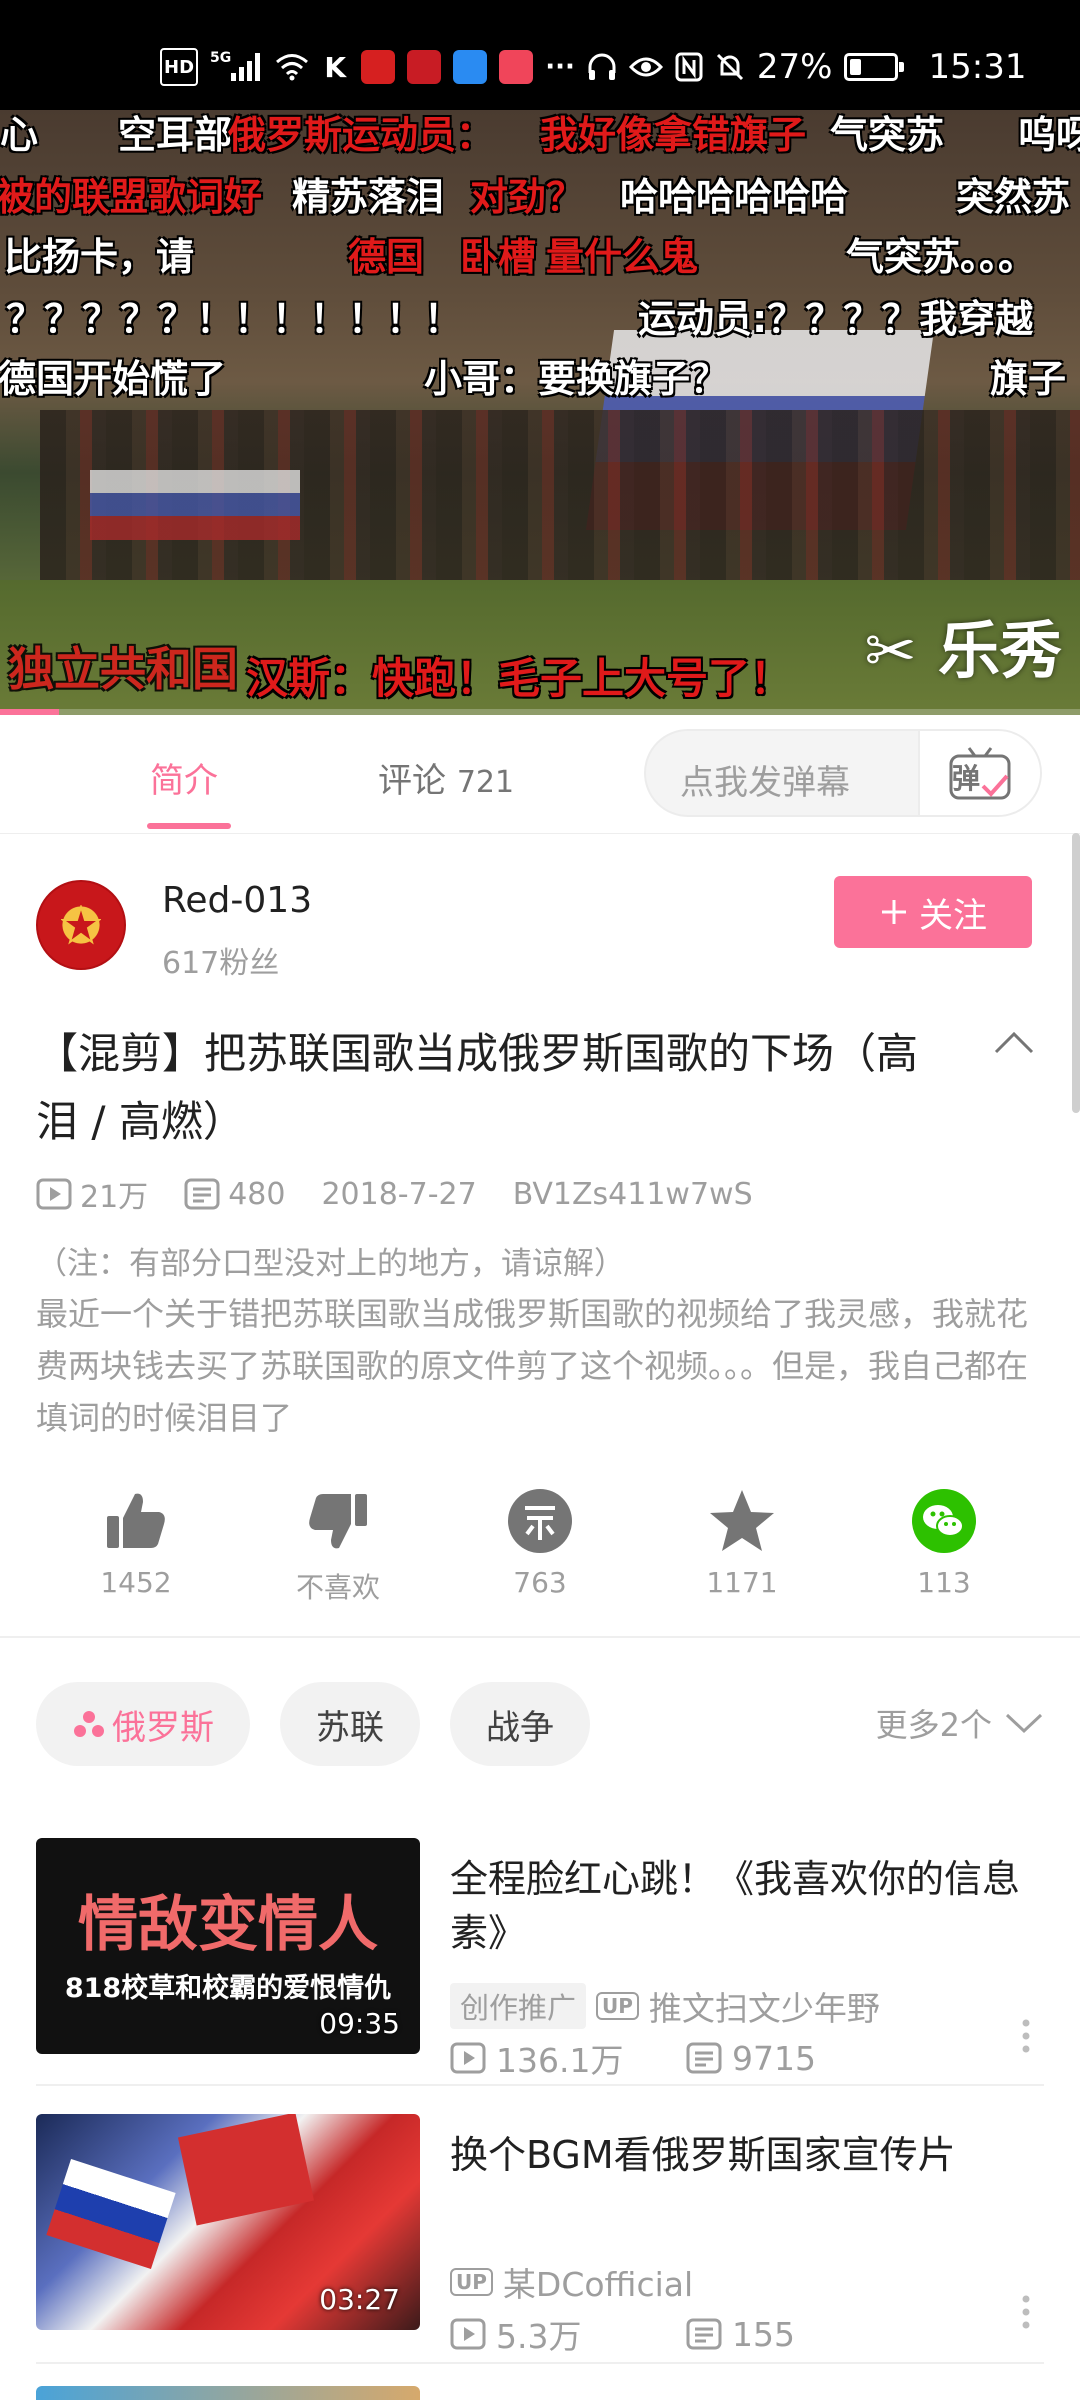  I want to click on danmaku-comment: 运动员:？？？？我穿越, so click(836, 319).